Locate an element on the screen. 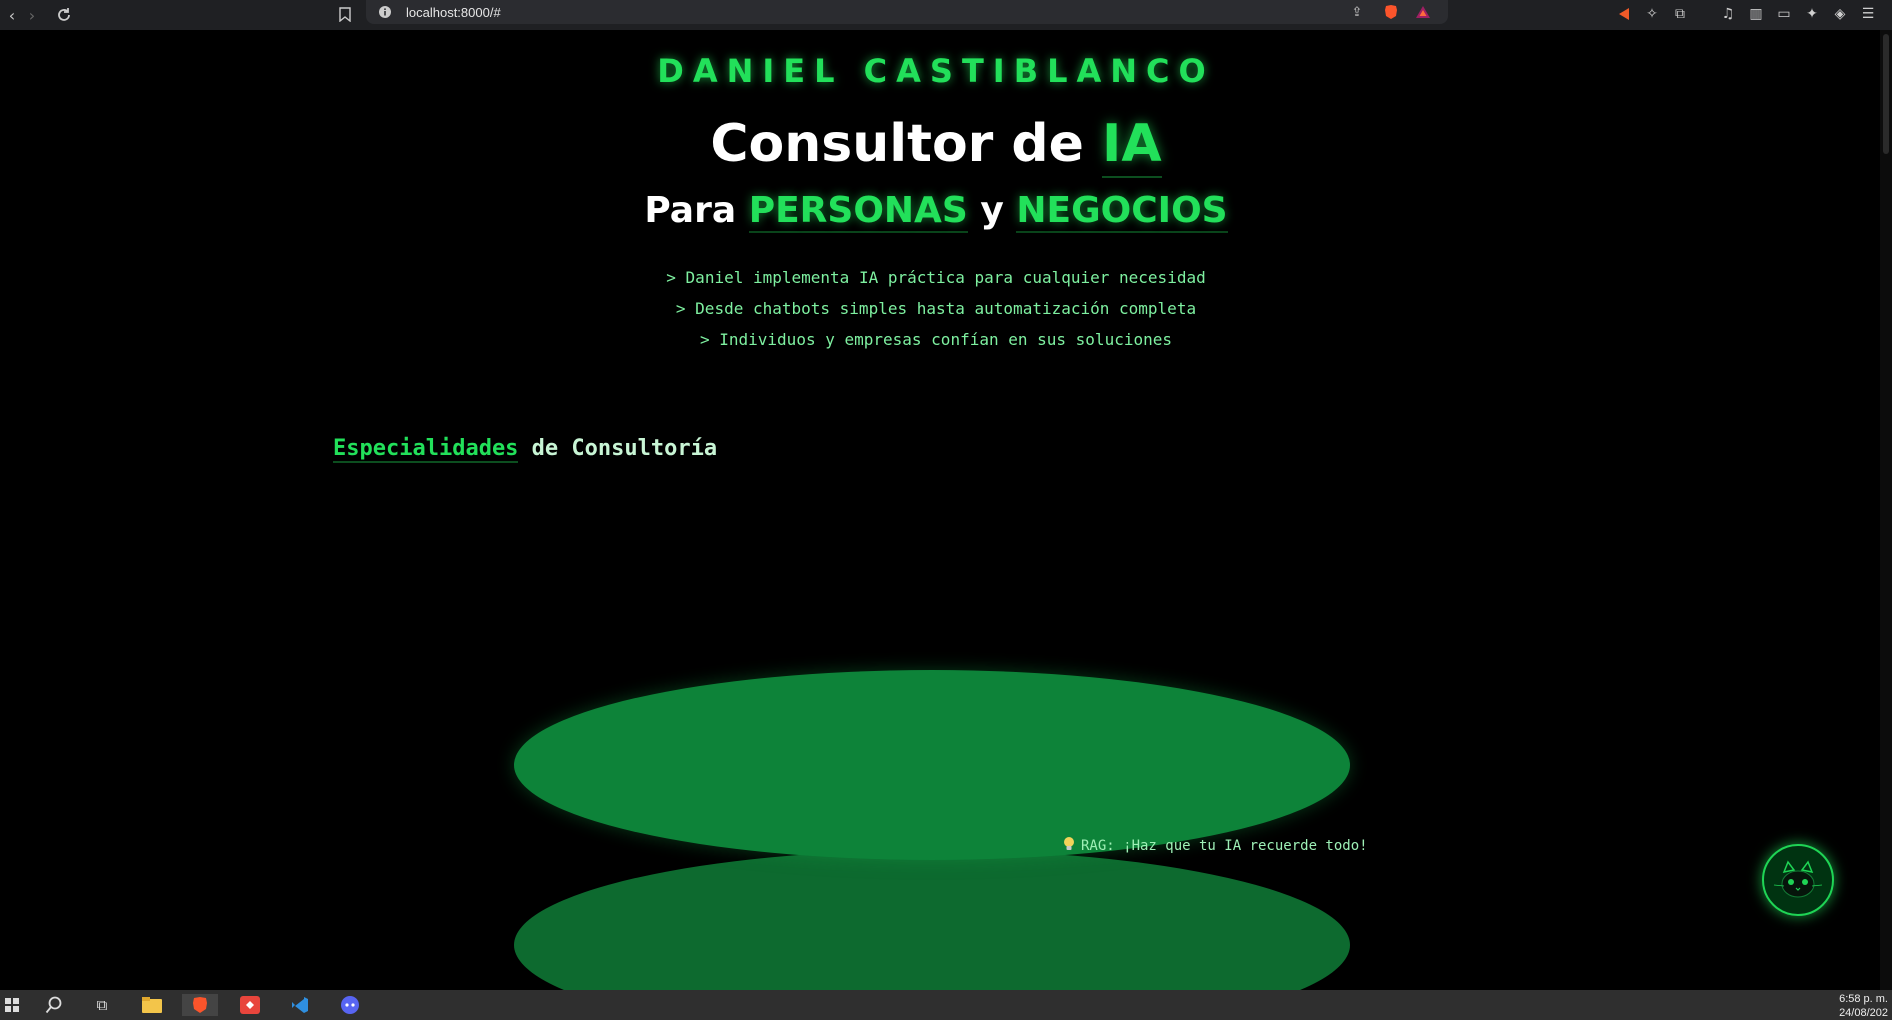 The image size is (1892, 1020). hero-subtitle-middle: y is located at coordinates (992, 210).